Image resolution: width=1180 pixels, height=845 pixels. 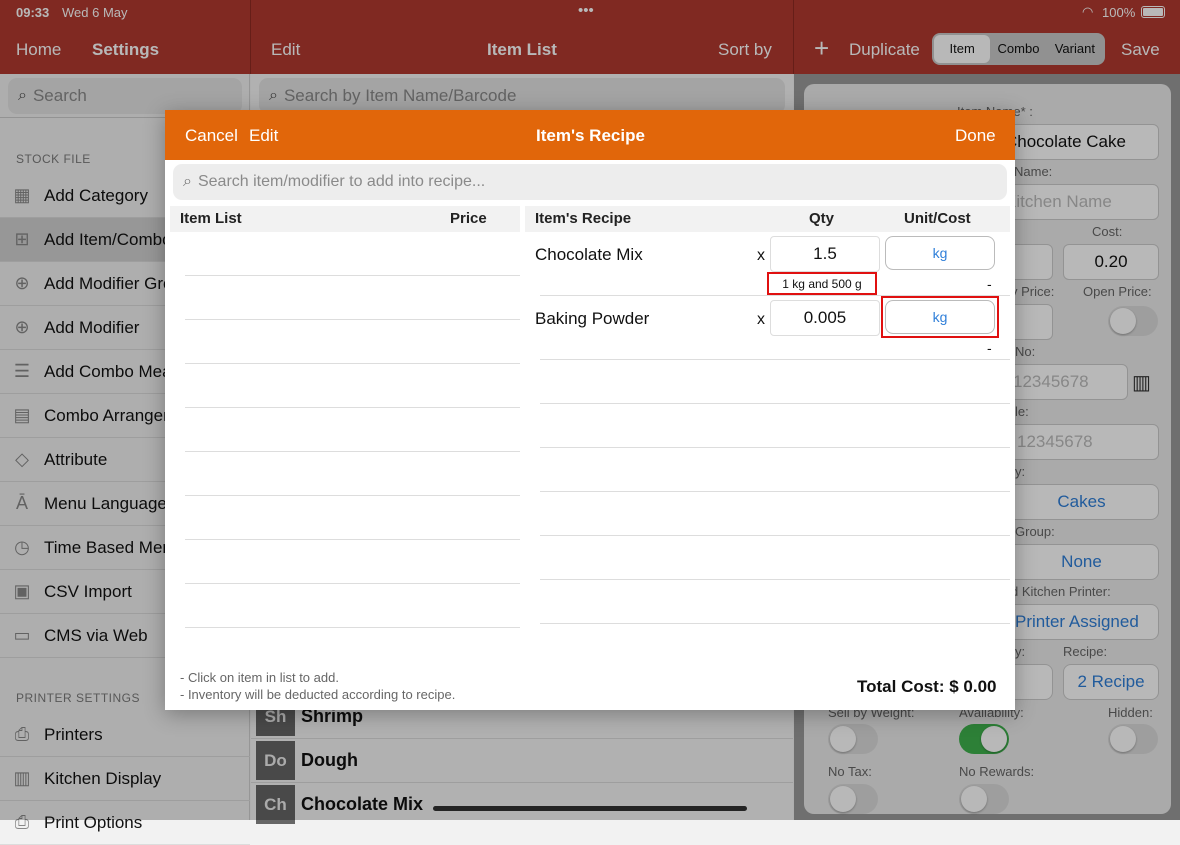 I want to click on search-icon: ⌕, so click(x=187, y=181).